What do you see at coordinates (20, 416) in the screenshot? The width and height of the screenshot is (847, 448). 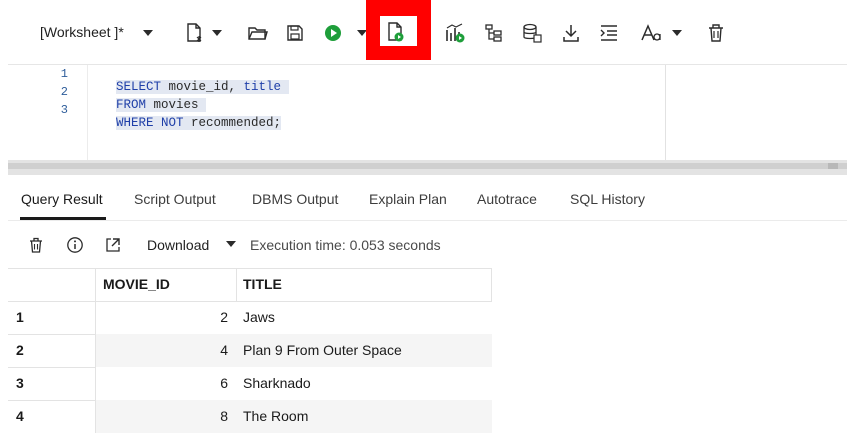 I see `row-number: 4` at bounding box center [20, 416].